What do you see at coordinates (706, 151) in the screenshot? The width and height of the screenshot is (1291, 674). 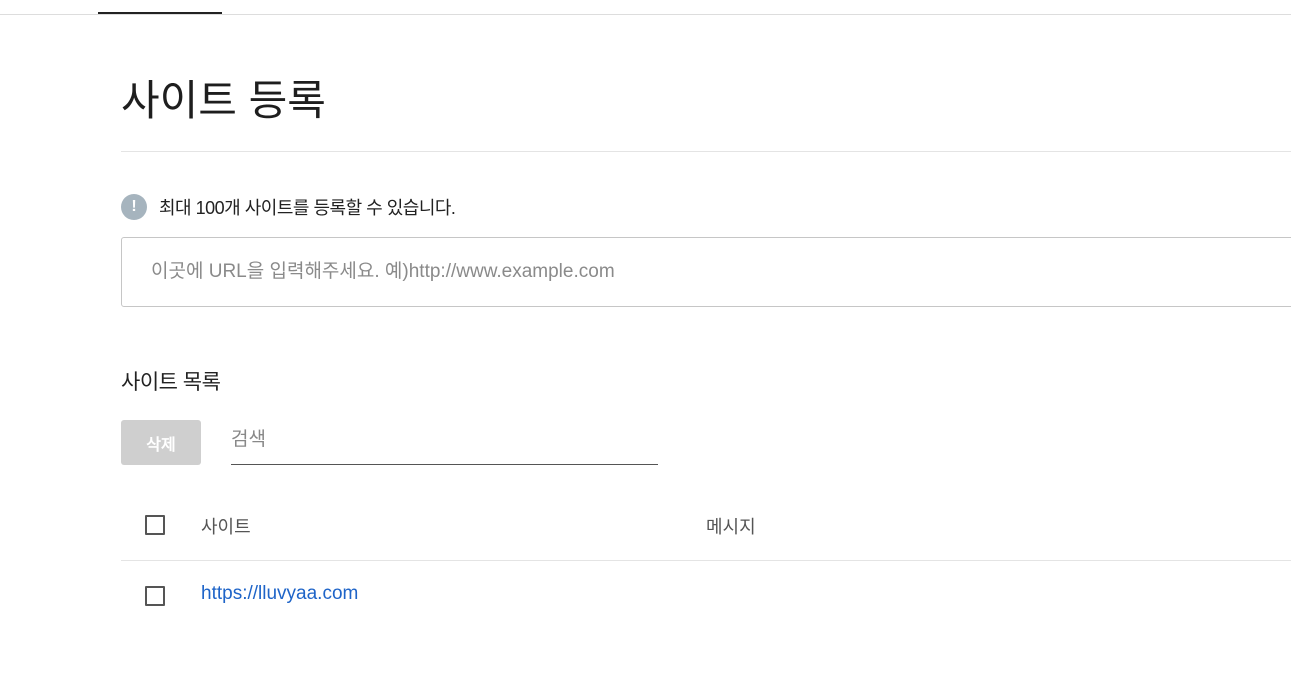 I see `title-divider` at bounding box center [706, 151].